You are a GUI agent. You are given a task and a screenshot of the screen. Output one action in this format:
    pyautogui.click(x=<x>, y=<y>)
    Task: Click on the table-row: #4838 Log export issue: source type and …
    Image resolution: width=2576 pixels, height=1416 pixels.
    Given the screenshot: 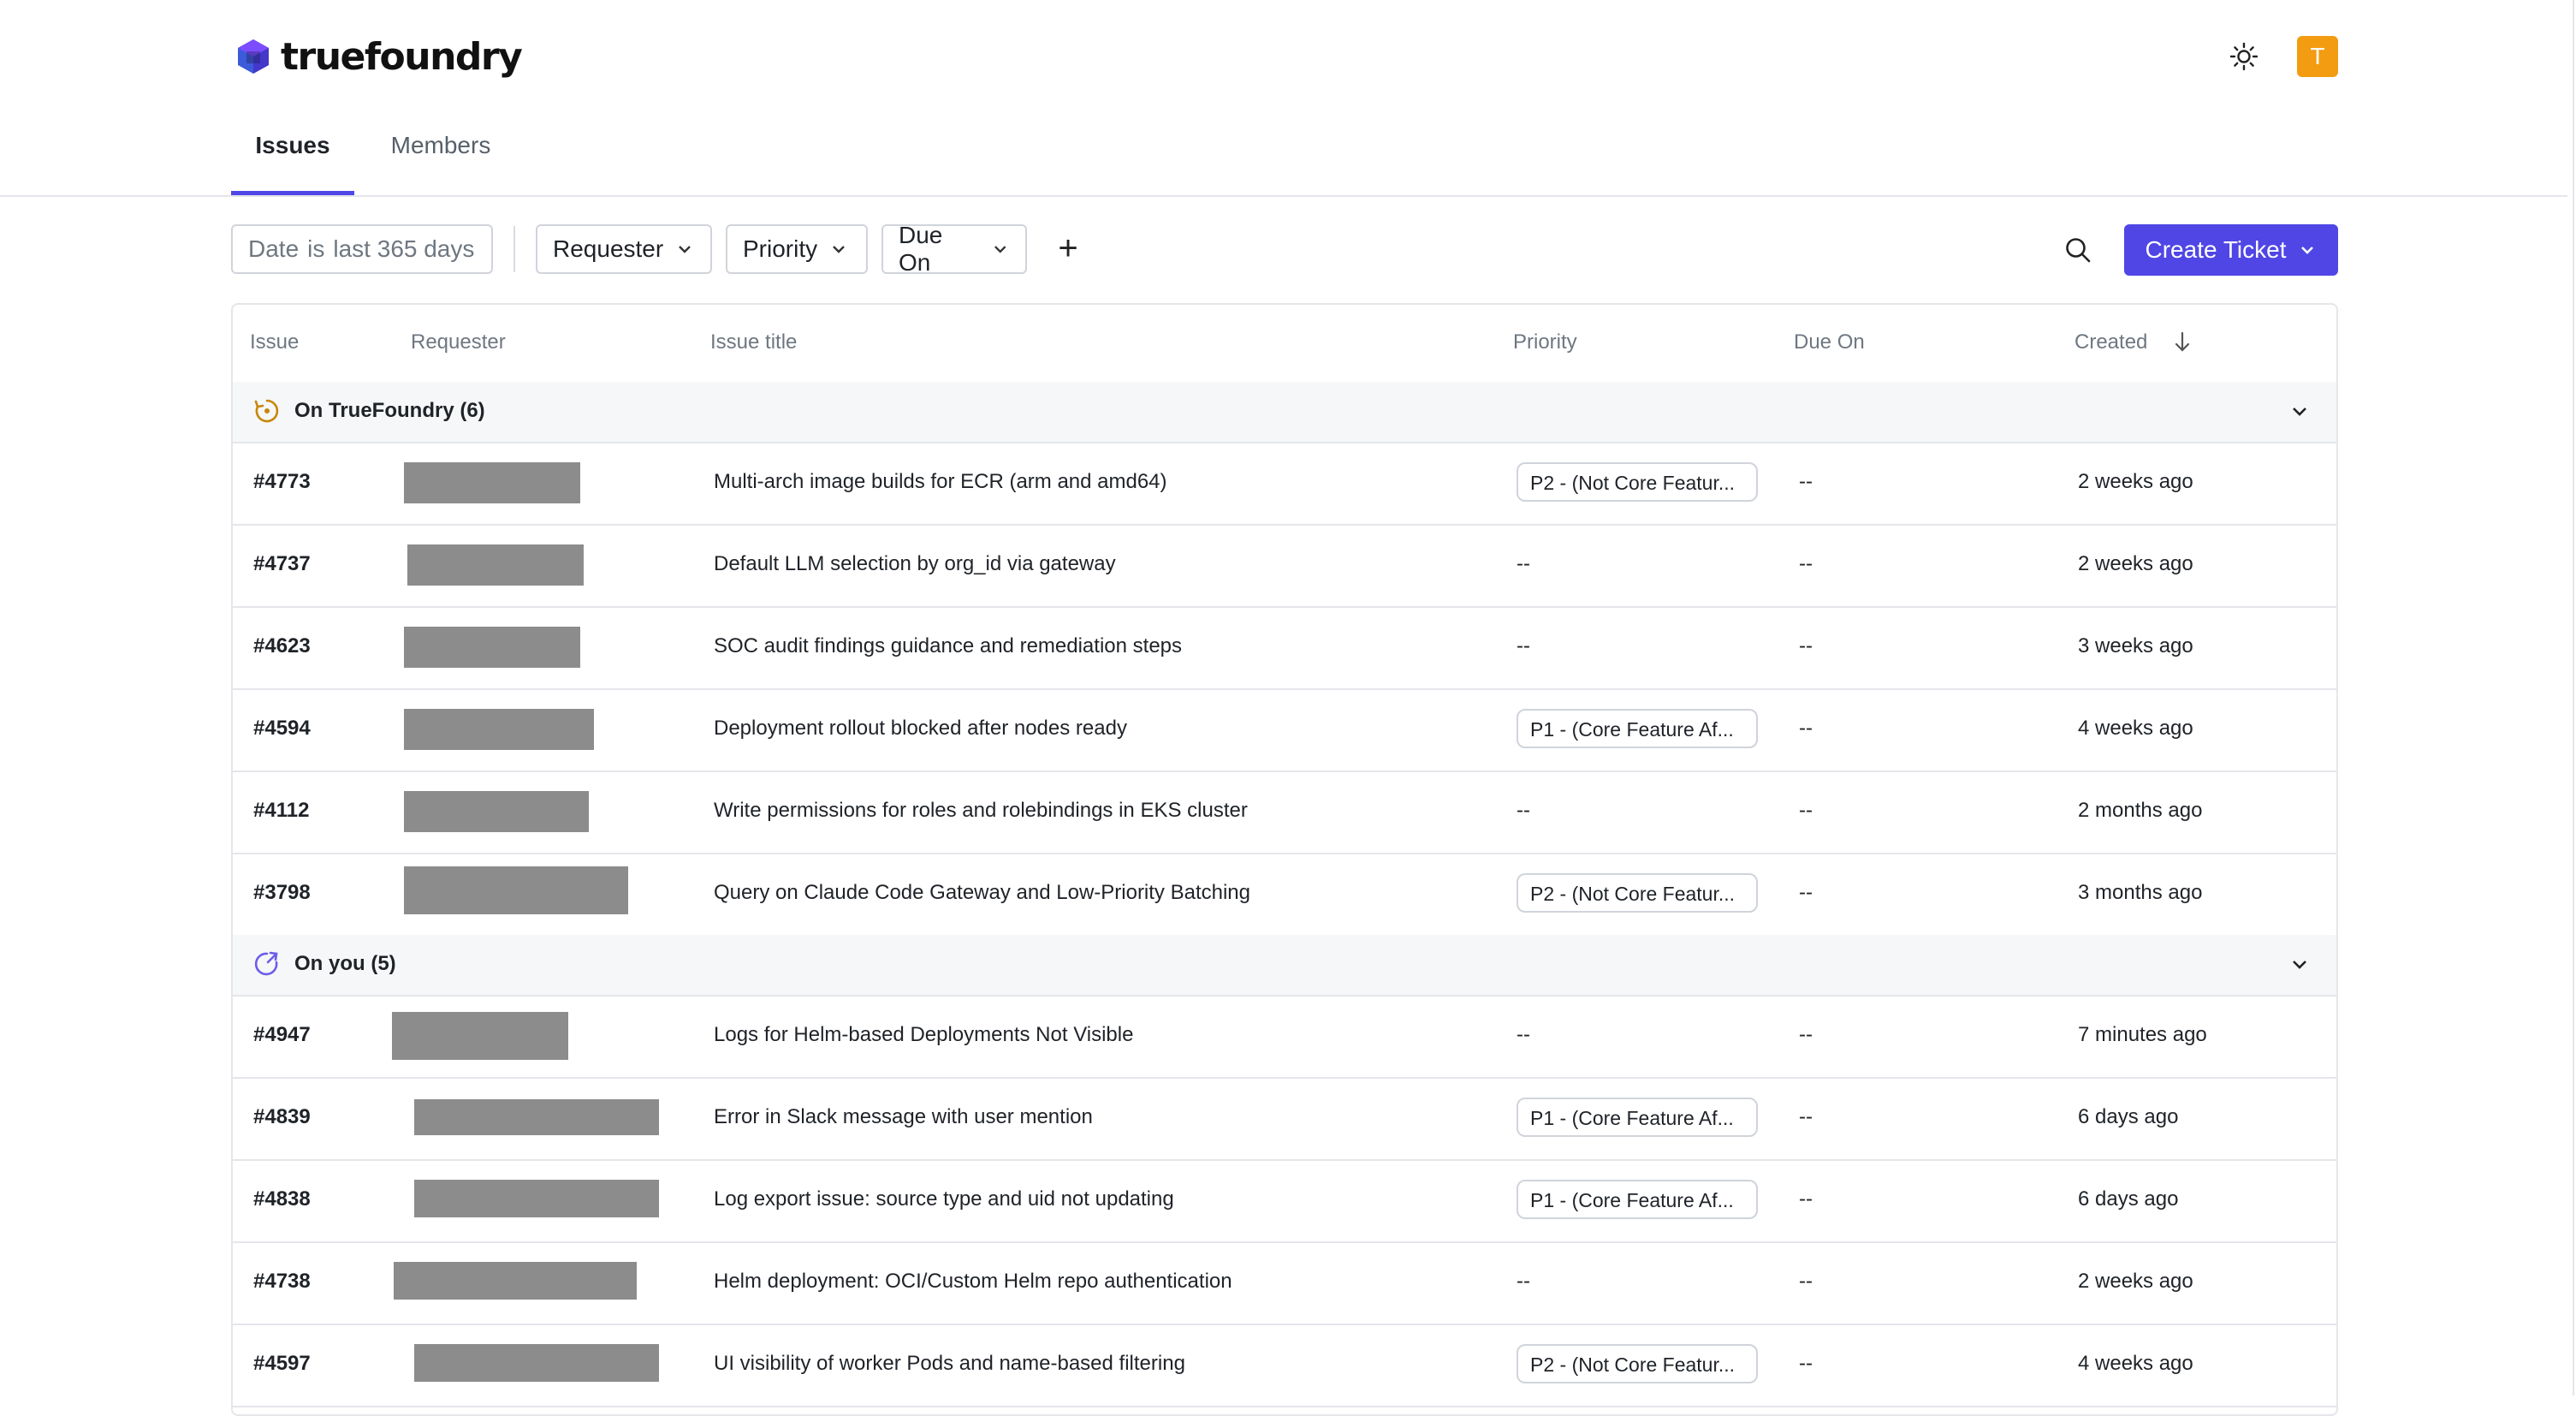 What is the action you would take?
    pyautogui.click(x=1284, y=1201)
    